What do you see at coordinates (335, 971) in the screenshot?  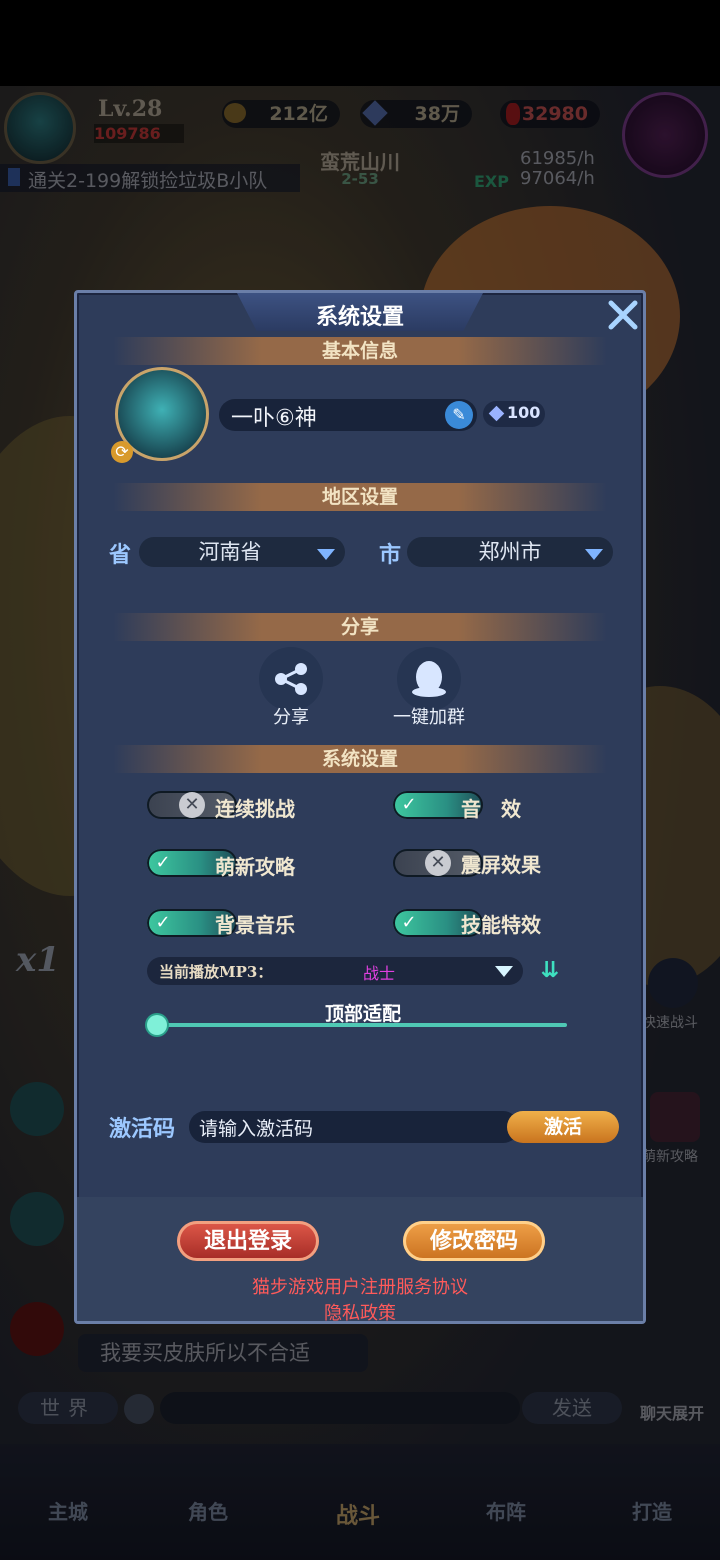 I see `music-selector: 当前播放MP3： 战士` at bounding box center [335, 971].